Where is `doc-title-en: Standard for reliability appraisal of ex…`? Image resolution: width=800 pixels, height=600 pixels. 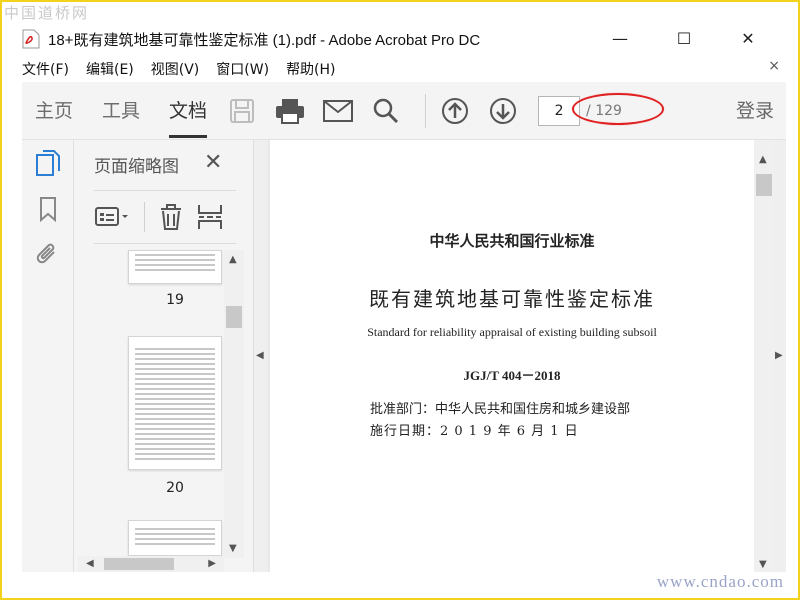
doc-title-en: Standard for reliability appraisal of ex… is located at coordinates (512, 332).